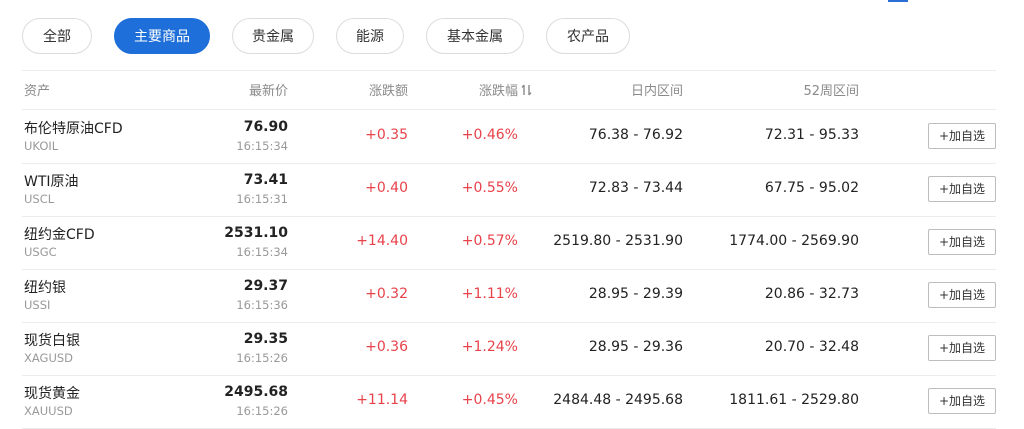 The height and width of the screenshot is (429, 1024). I want to click on asset-code: USGC, so click(40, 252).